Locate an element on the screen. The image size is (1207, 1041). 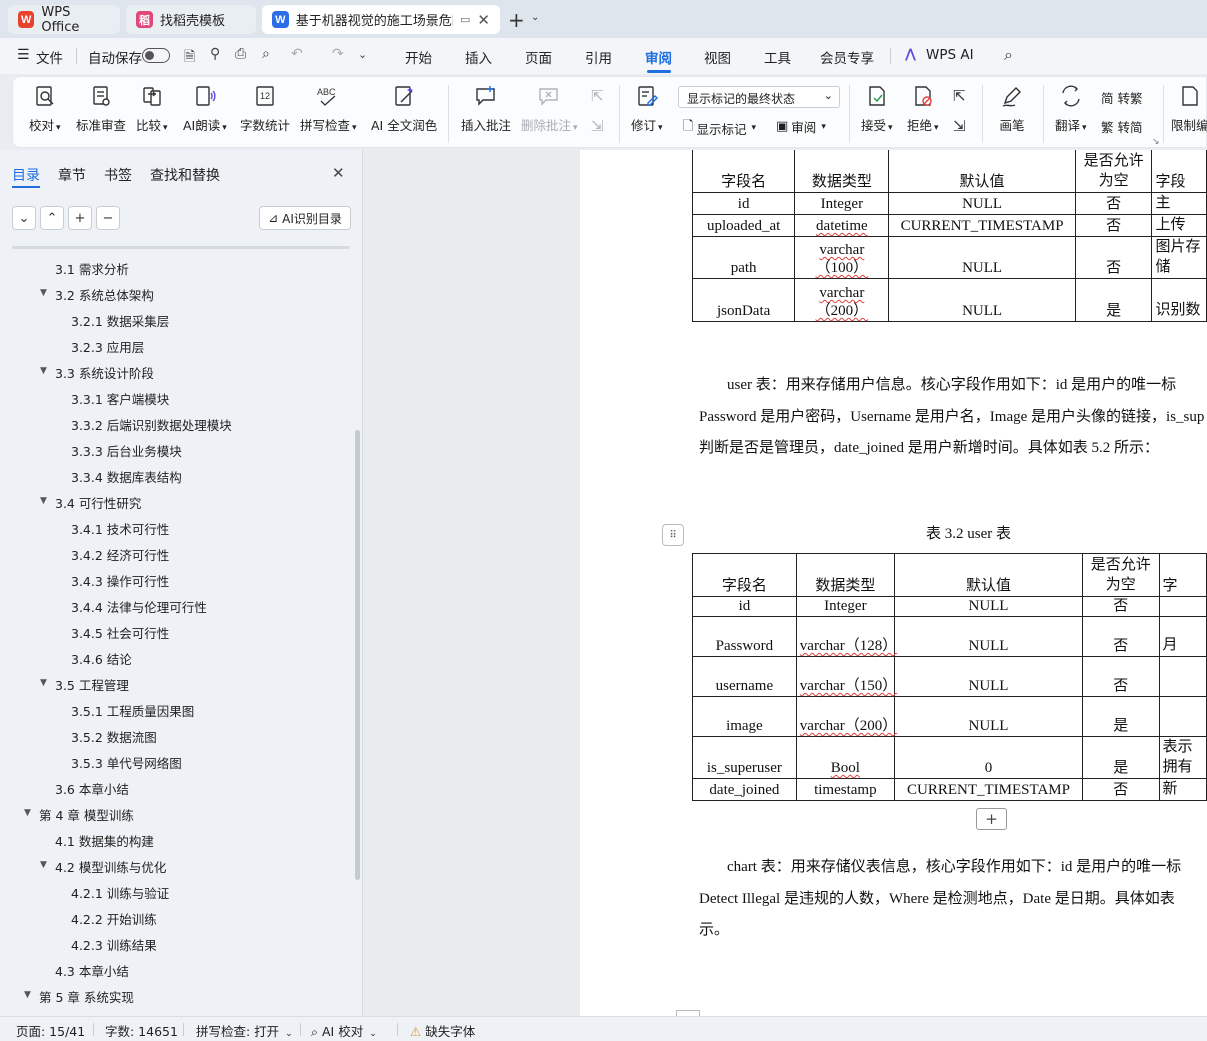
tab-wps-office: W WPS Office is located at coordinates (64, 20).